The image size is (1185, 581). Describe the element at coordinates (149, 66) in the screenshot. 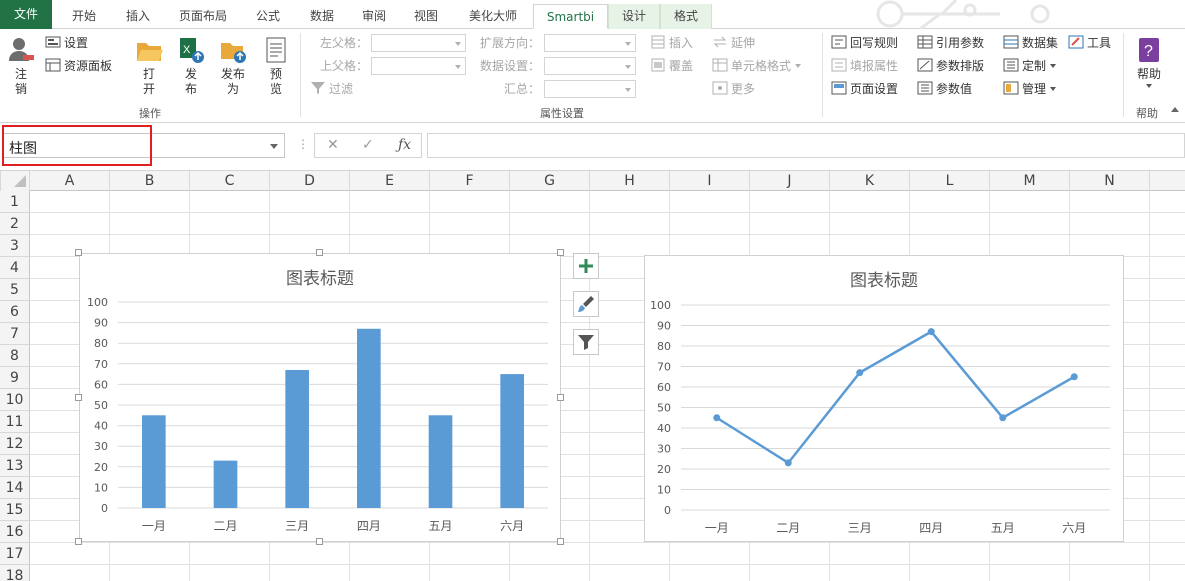

I see `open-button: 打开` at that location.